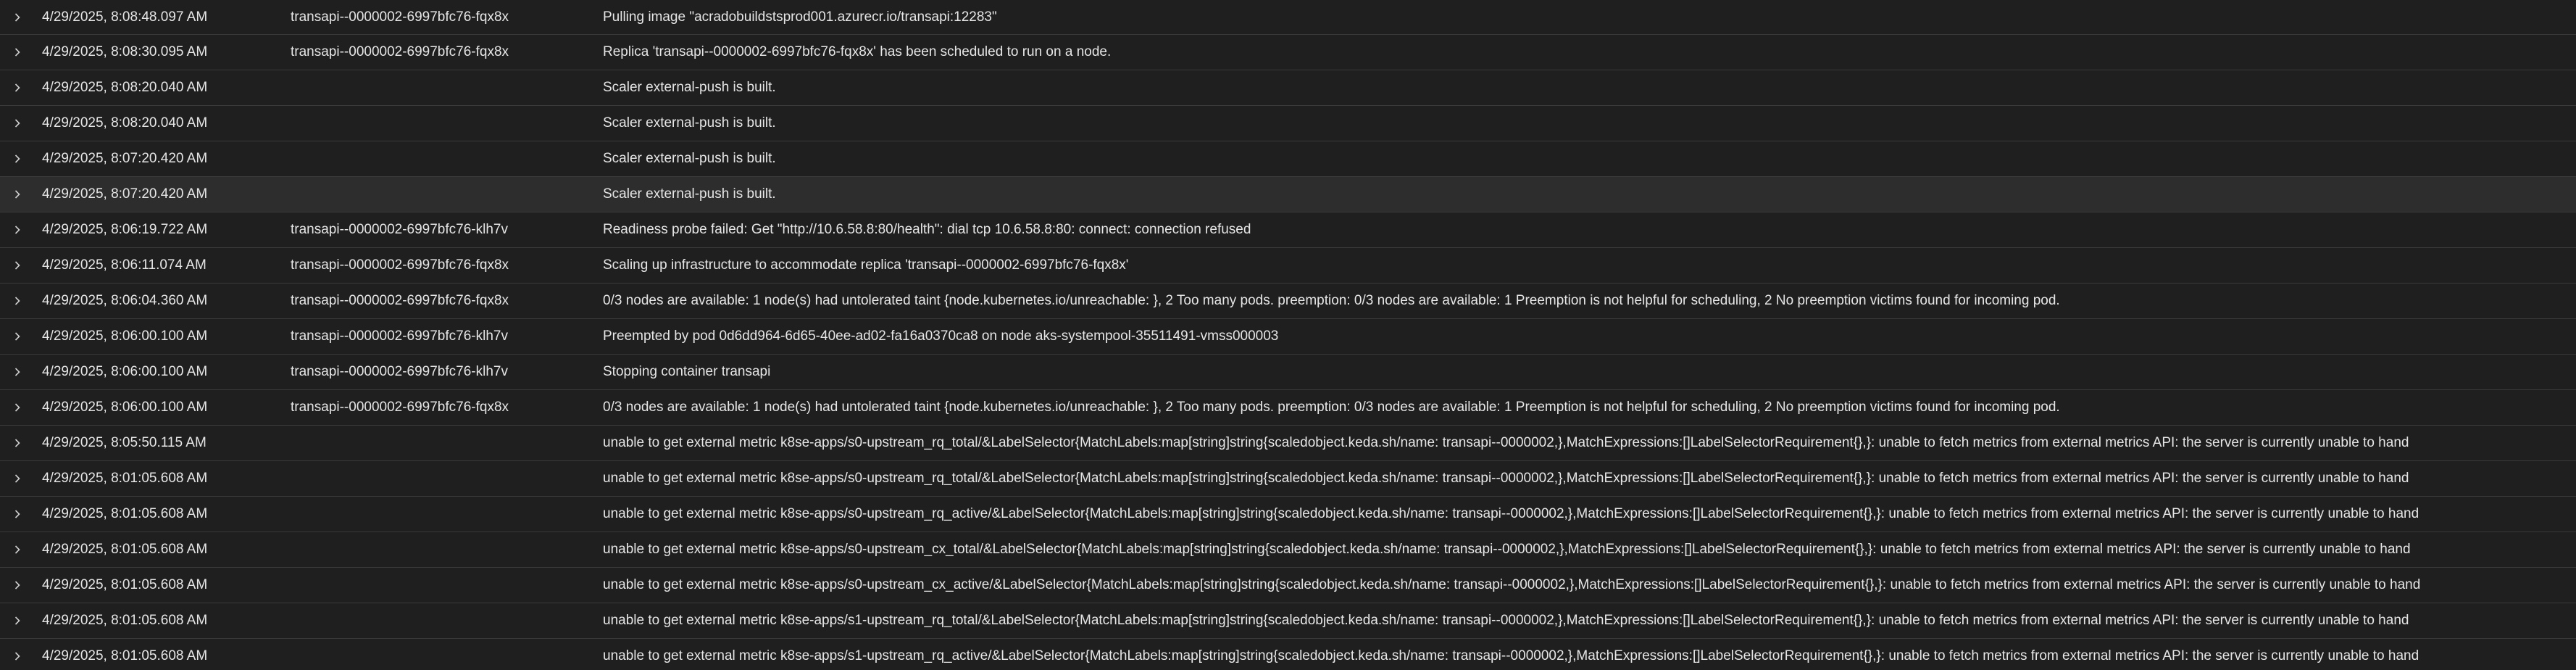  What do you see at coordinates (125, 230) in the screenshot?
I see `timestamp-cell: 4/29/2025, 8:06:19.722 AM` at bounding box center [125, 230].